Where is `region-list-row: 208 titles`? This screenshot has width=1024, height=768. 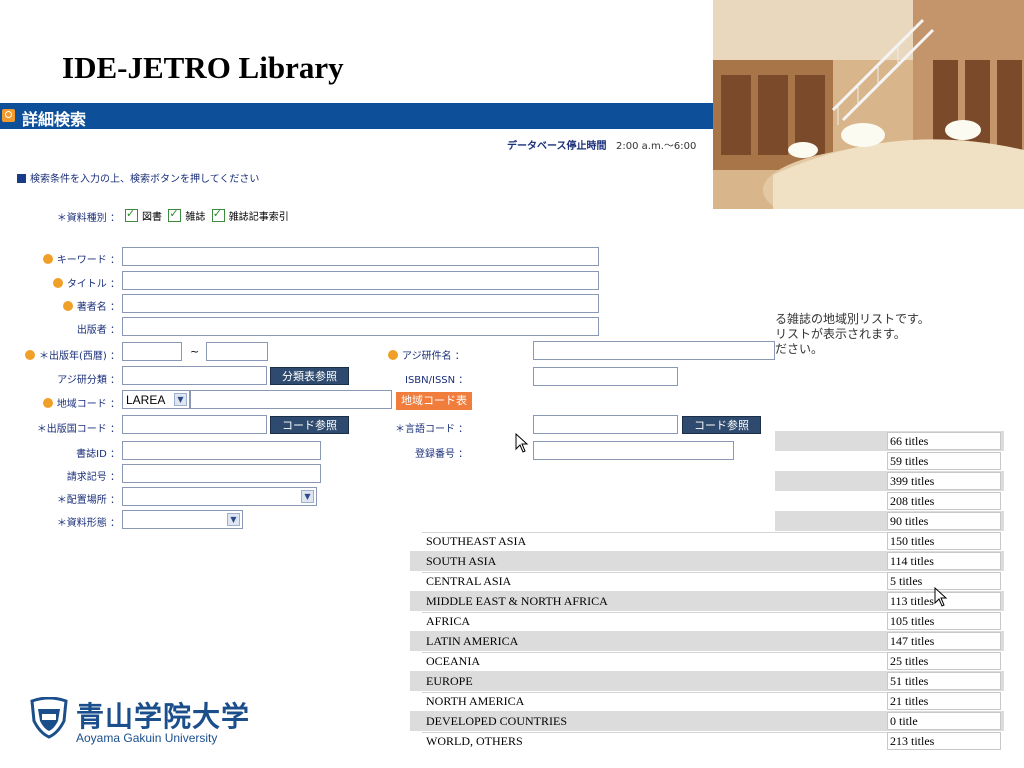
region-list-row: 208 titles is located at coordinates (889, 501).